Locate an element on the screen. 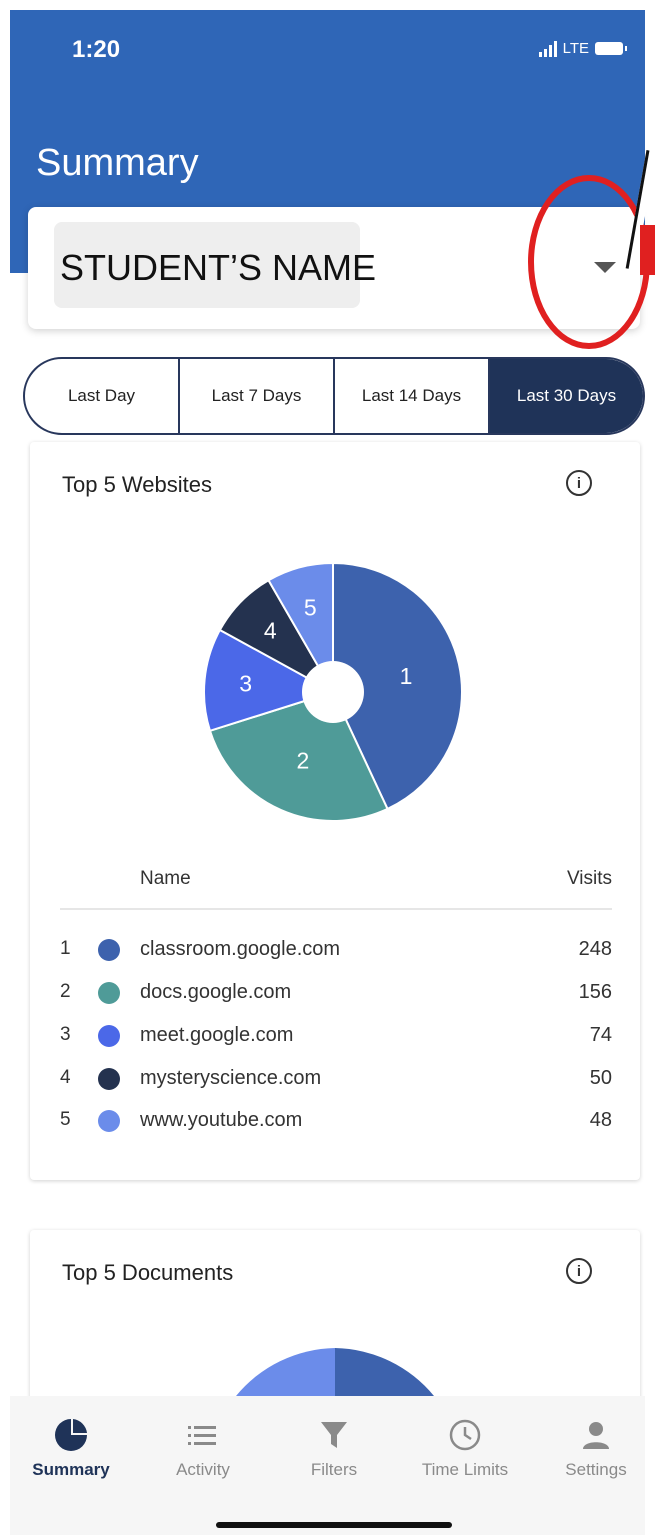 This screenshot has width=655, height=1535. status-bar: 1:20 LTE is located at coordinates (327, 50).